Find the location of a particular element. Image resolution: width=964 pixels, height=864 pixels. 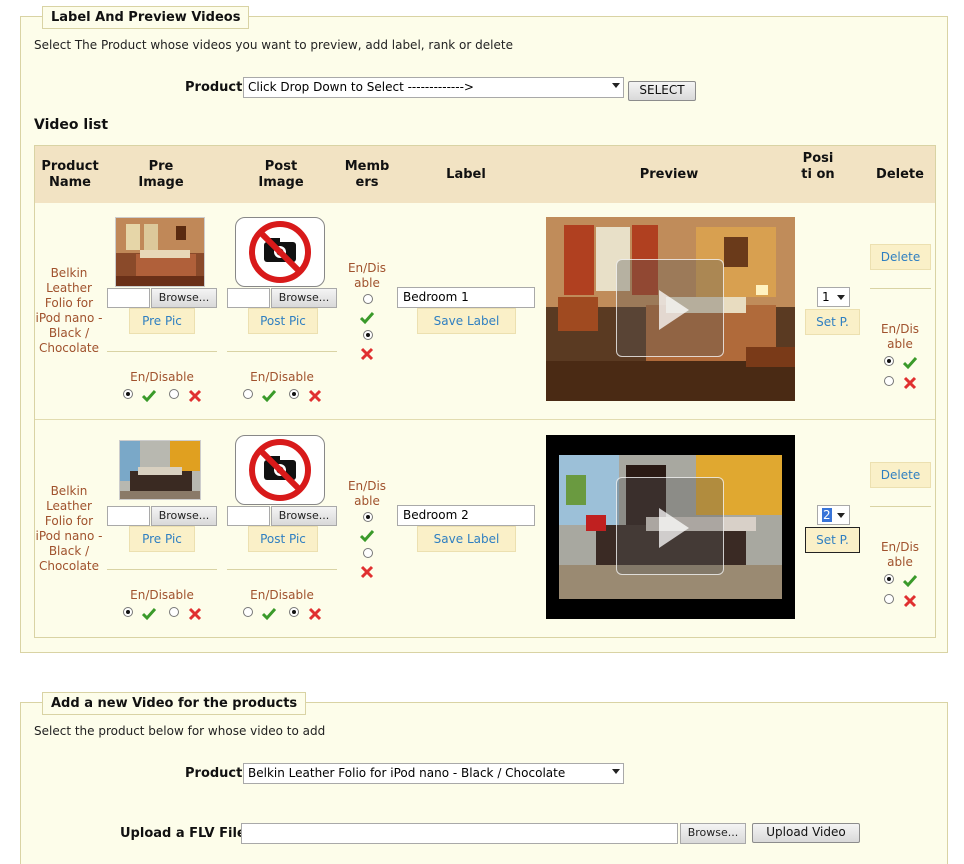

header-product-name: Product Name is located at coordinates (70, 174).